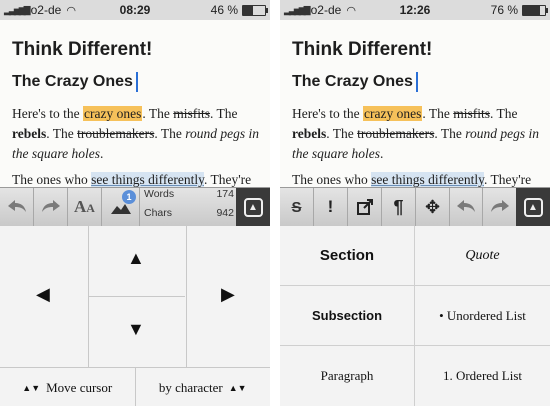  I want to click on link-button, so click(365, 207).